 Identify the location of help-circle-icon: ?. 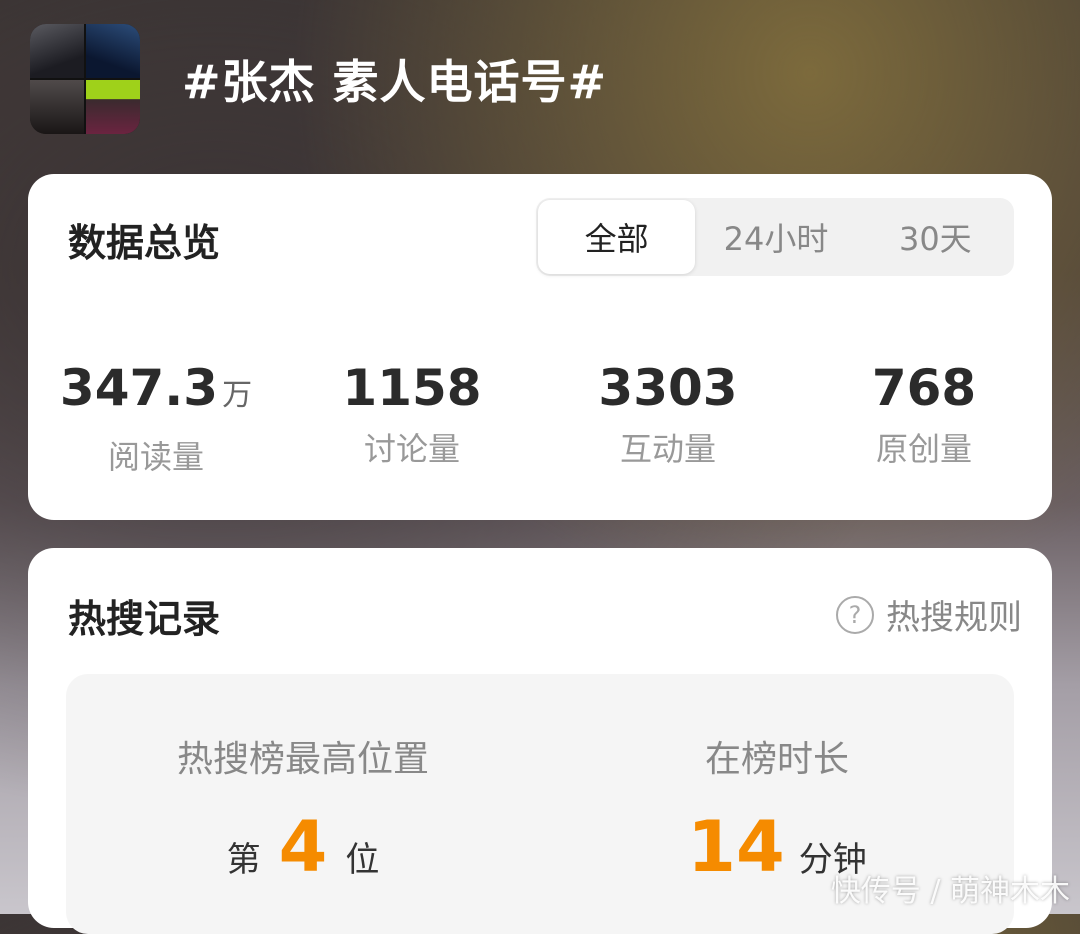
(855, 614).